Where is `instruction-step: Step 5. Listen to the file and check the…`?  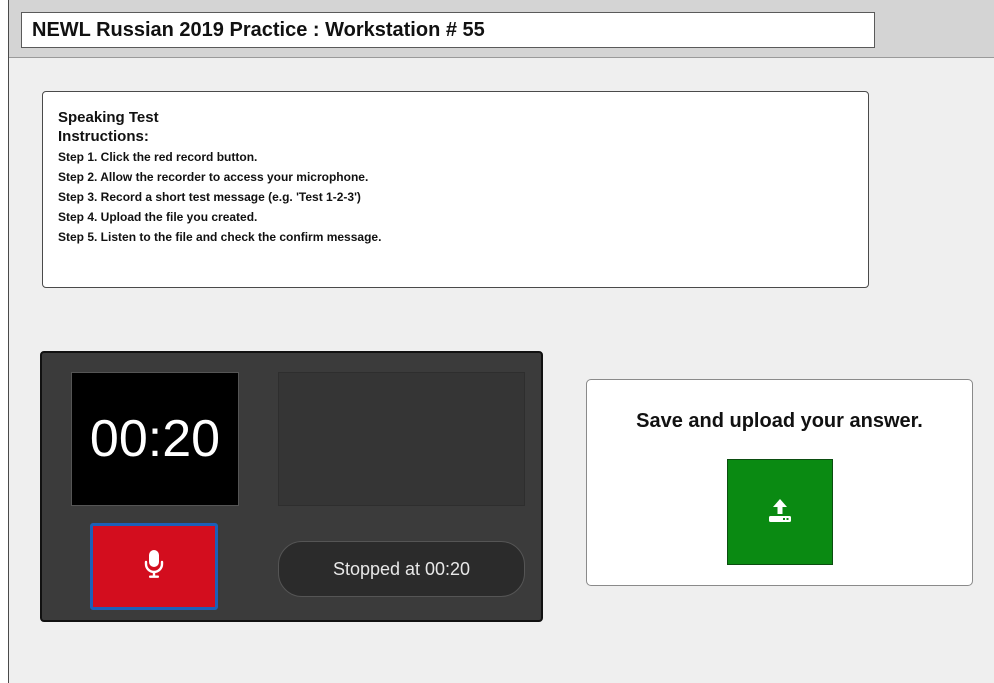 instruction-step: Step 5. Listen to the file and check the… is located at coordinates (220, 237).